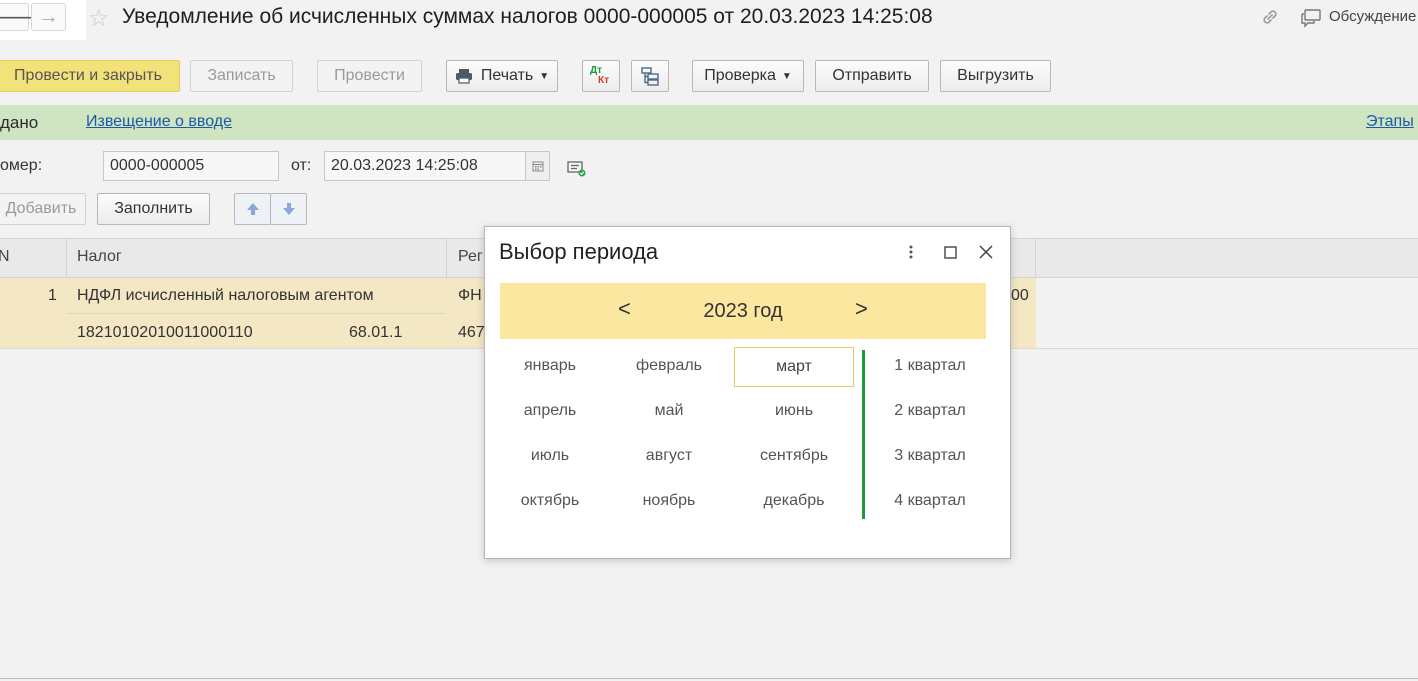 Image resolution: width=1418 pixels, height=681 pixels. What do you see at coordinates (225, 295) in the screenshot?
I see `cell-tax: НДФЛ исчисленный налоговым агентом` at bounding box center [225, 295].